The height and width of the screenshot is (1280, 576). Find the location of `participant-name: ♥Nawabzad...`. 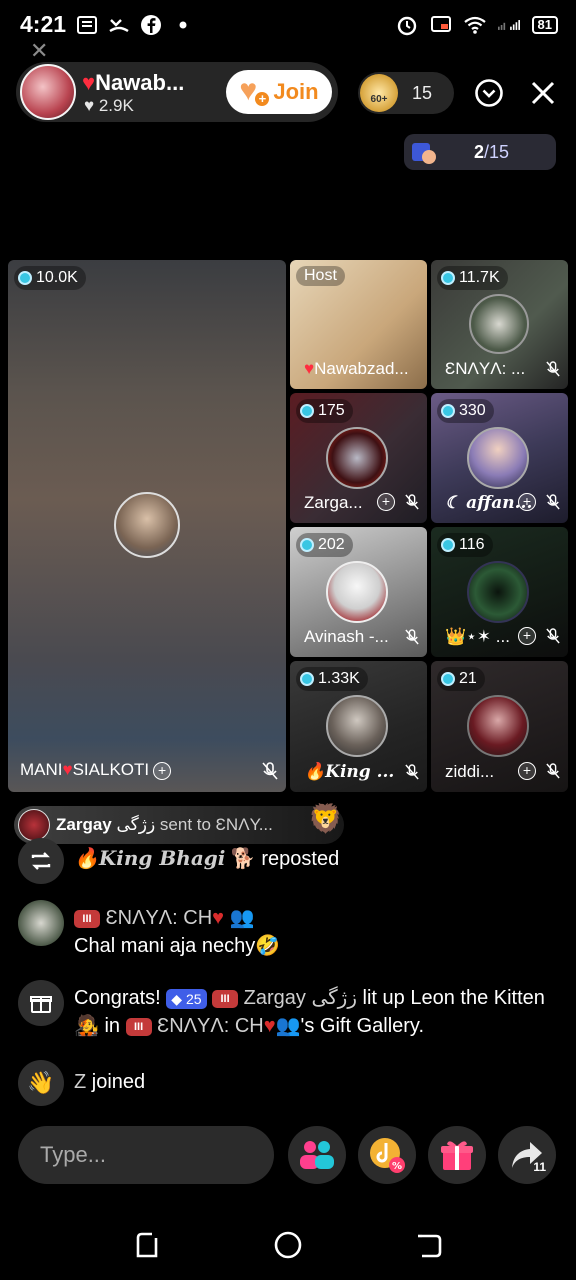

participant-name: ♥Nawabzad... is located at coordinates (356, 369).